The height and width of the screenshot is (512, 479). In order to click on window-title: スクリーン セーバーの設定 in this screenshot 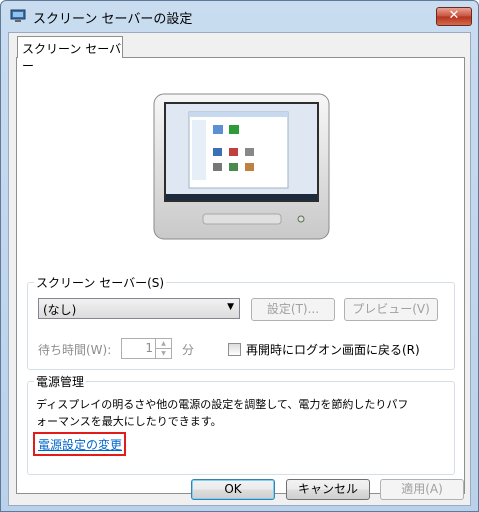, I will do `click(113, 19)`.